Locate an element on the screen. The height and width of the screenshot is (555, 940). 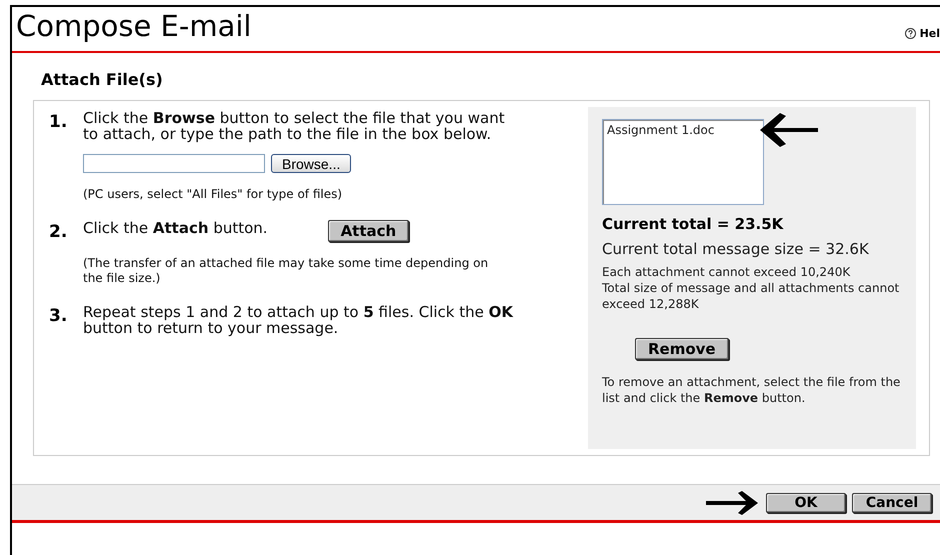
step-note: (PC users, select "All Files" for type of files) is located at coordinates (213, 194).